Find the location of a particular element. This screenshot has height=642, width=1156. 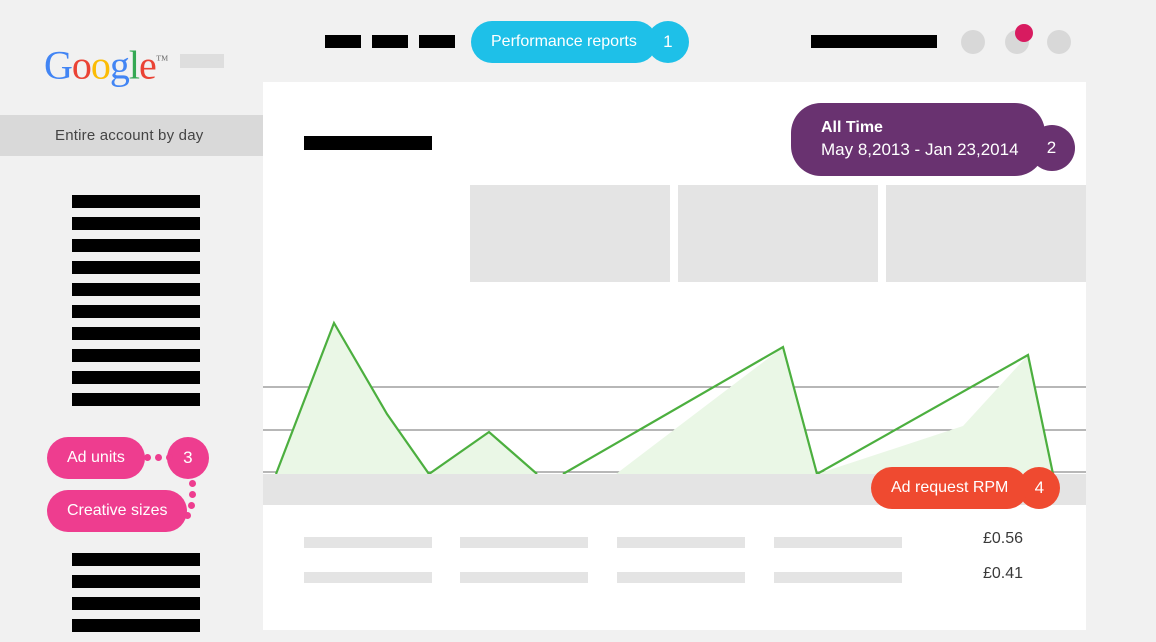

header-icon-account-avatar is located at coordinates (1059, 42).